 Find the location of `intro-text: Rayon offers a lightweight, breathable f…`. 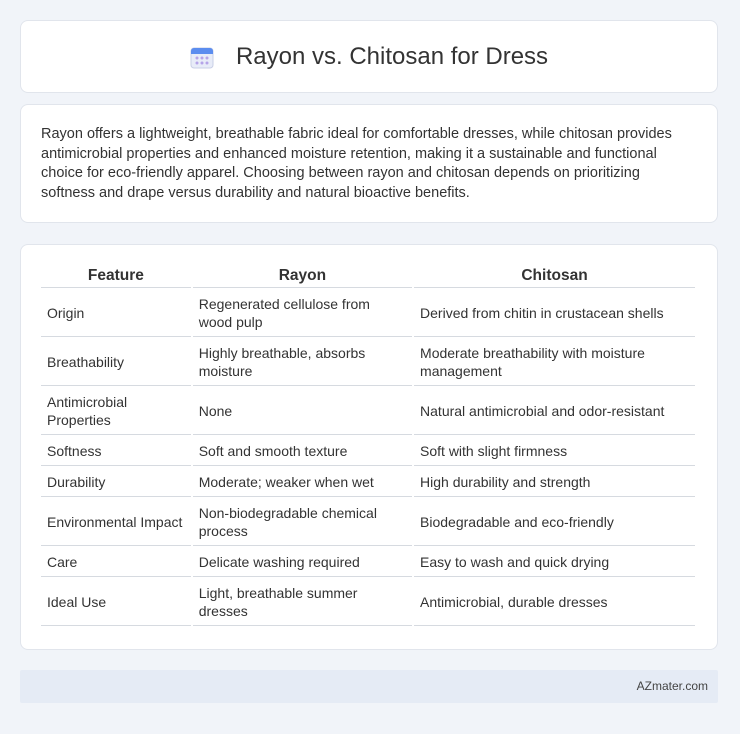

intro-text: Rayon offers a lightweight, breathable f… is located at coordinates (356, 163).